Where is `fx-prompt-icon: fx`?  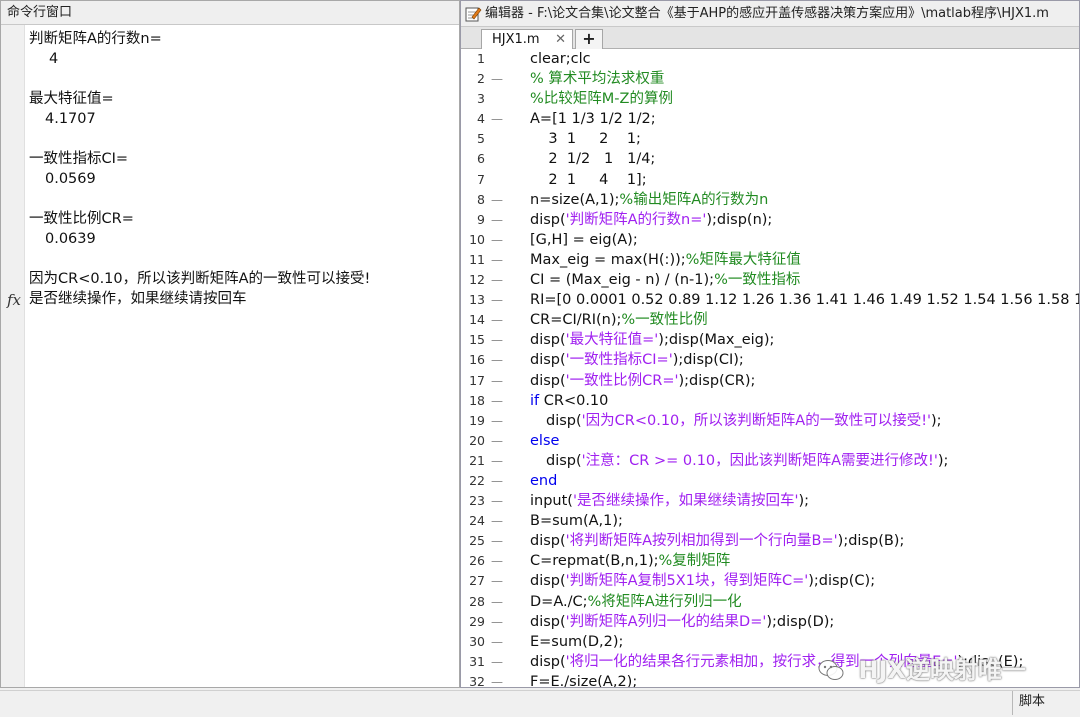 fx-prompt-icon: fx is located at coordinates (14, 300).